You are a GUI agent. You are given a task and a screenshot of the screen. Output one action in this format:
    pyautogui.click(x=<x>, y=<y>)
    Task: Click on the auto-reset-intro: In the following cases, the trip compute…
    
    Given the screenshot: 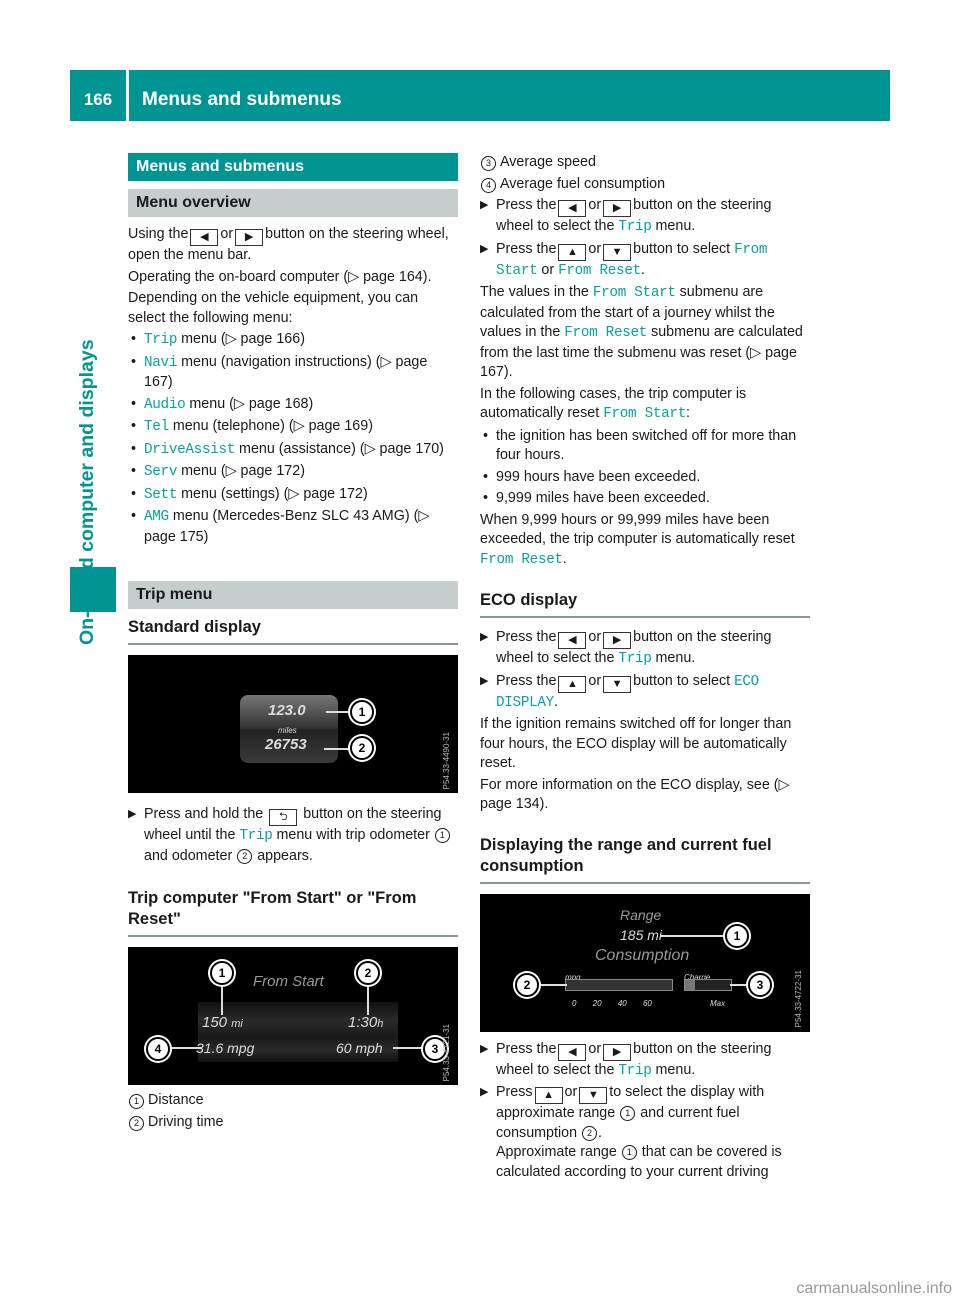 What is the action you would take?
    pyautogui.click(x=613, y=404)
    